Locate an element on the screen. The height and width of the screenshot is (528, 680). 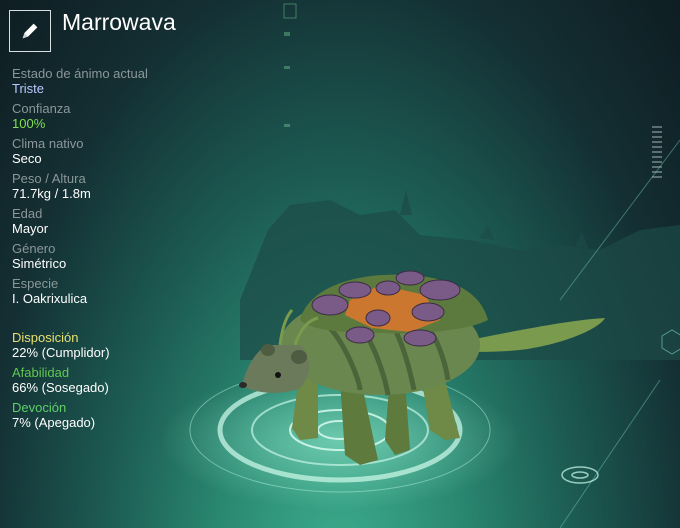
stat-value: 100% is located at coordinates (29, 123).